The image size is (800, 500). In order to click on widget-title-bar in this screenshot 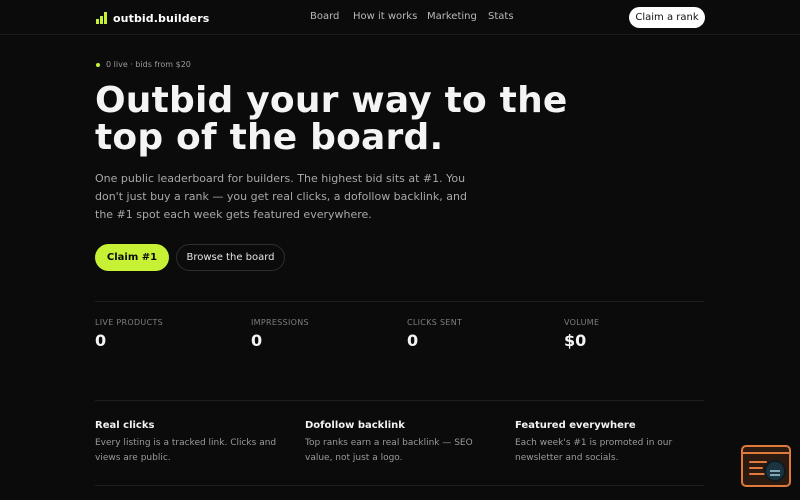, I will do `click(766, 450)`.